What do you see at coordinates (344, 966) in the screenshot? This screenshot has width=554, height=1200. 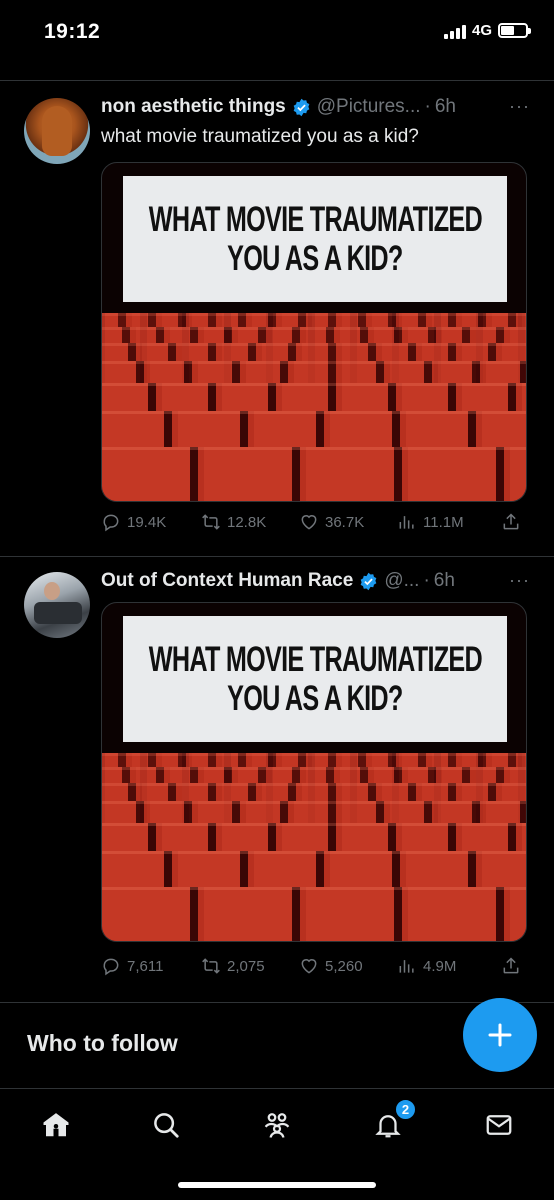 I see `like-count: 5,260` at bounding box center [344, 966].